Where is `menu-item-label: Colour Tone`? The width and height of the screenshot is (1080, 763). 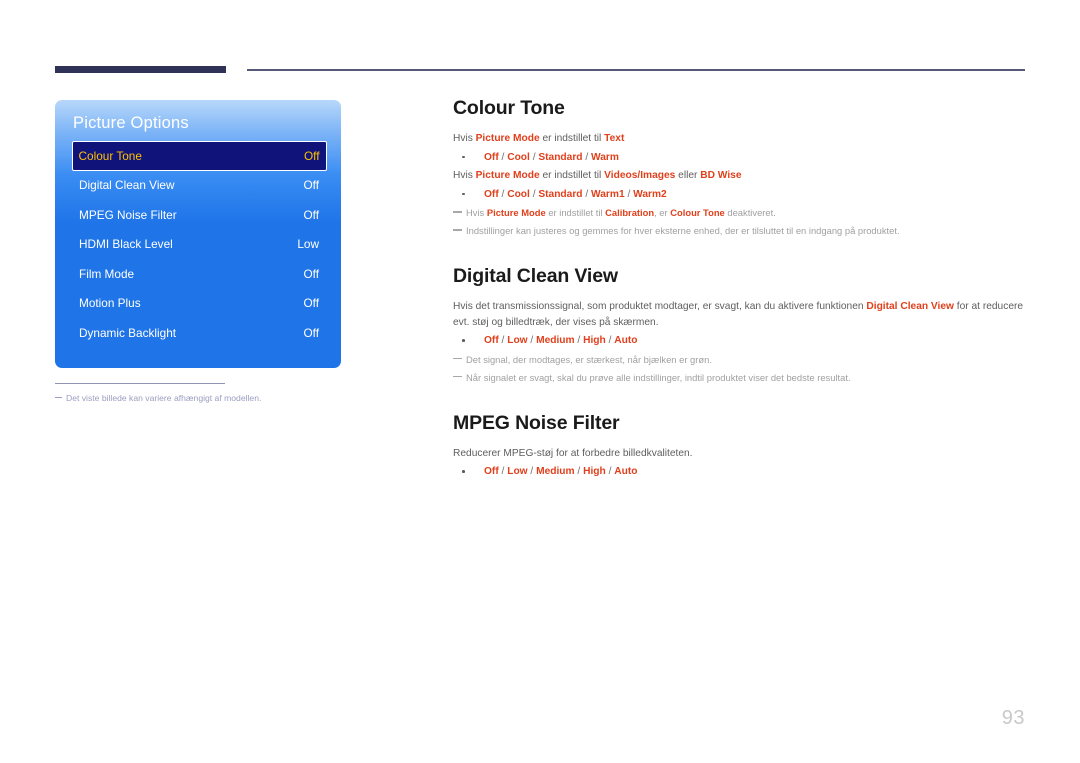
menu-item-label: Colour Tone is located at coordinates (110, 155).